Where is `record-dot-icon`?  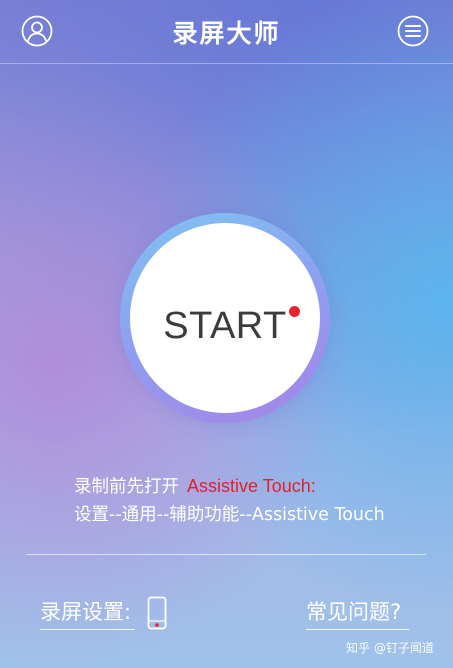
record-dot-icon is located at coordinates (294, 311).